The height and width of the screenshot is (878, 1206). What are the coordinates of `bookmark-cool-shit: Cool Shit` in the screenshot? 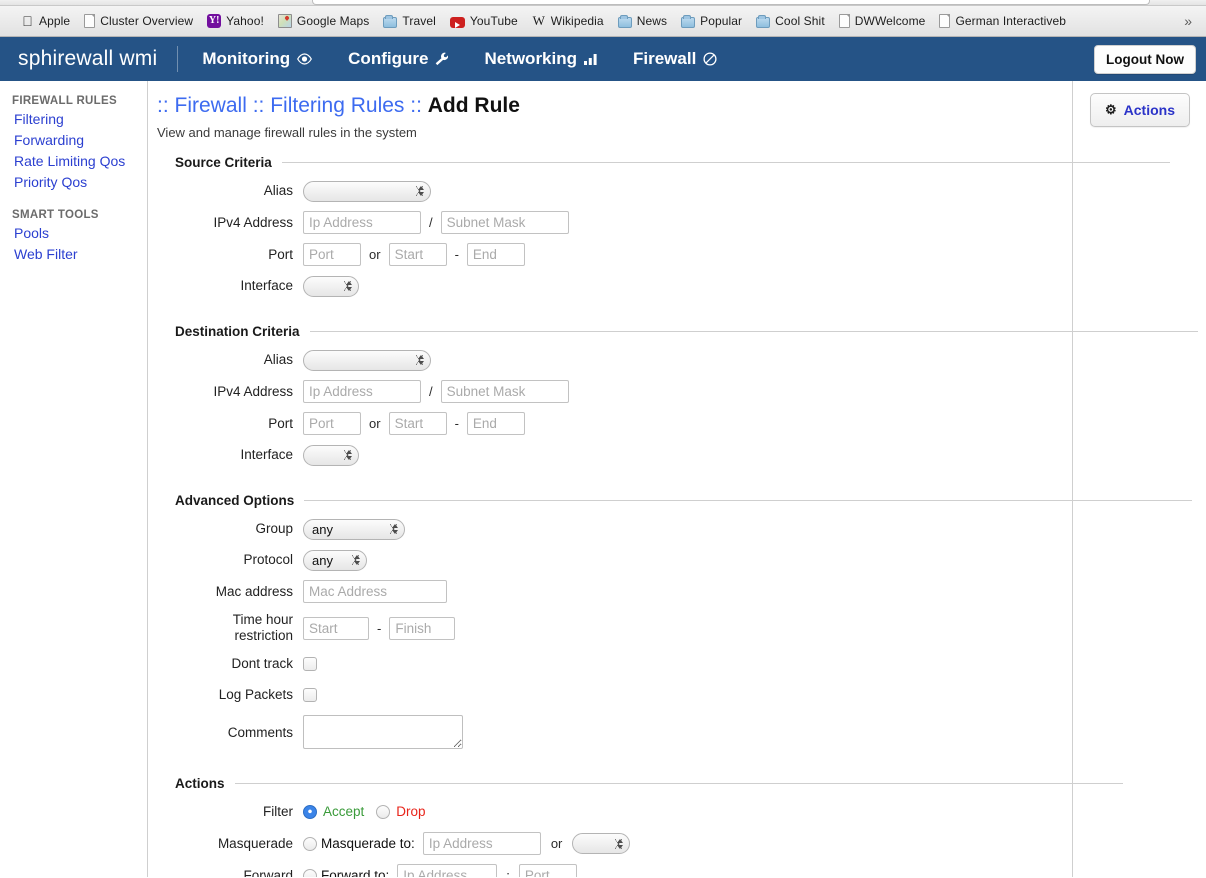 It's located at (790, 21).